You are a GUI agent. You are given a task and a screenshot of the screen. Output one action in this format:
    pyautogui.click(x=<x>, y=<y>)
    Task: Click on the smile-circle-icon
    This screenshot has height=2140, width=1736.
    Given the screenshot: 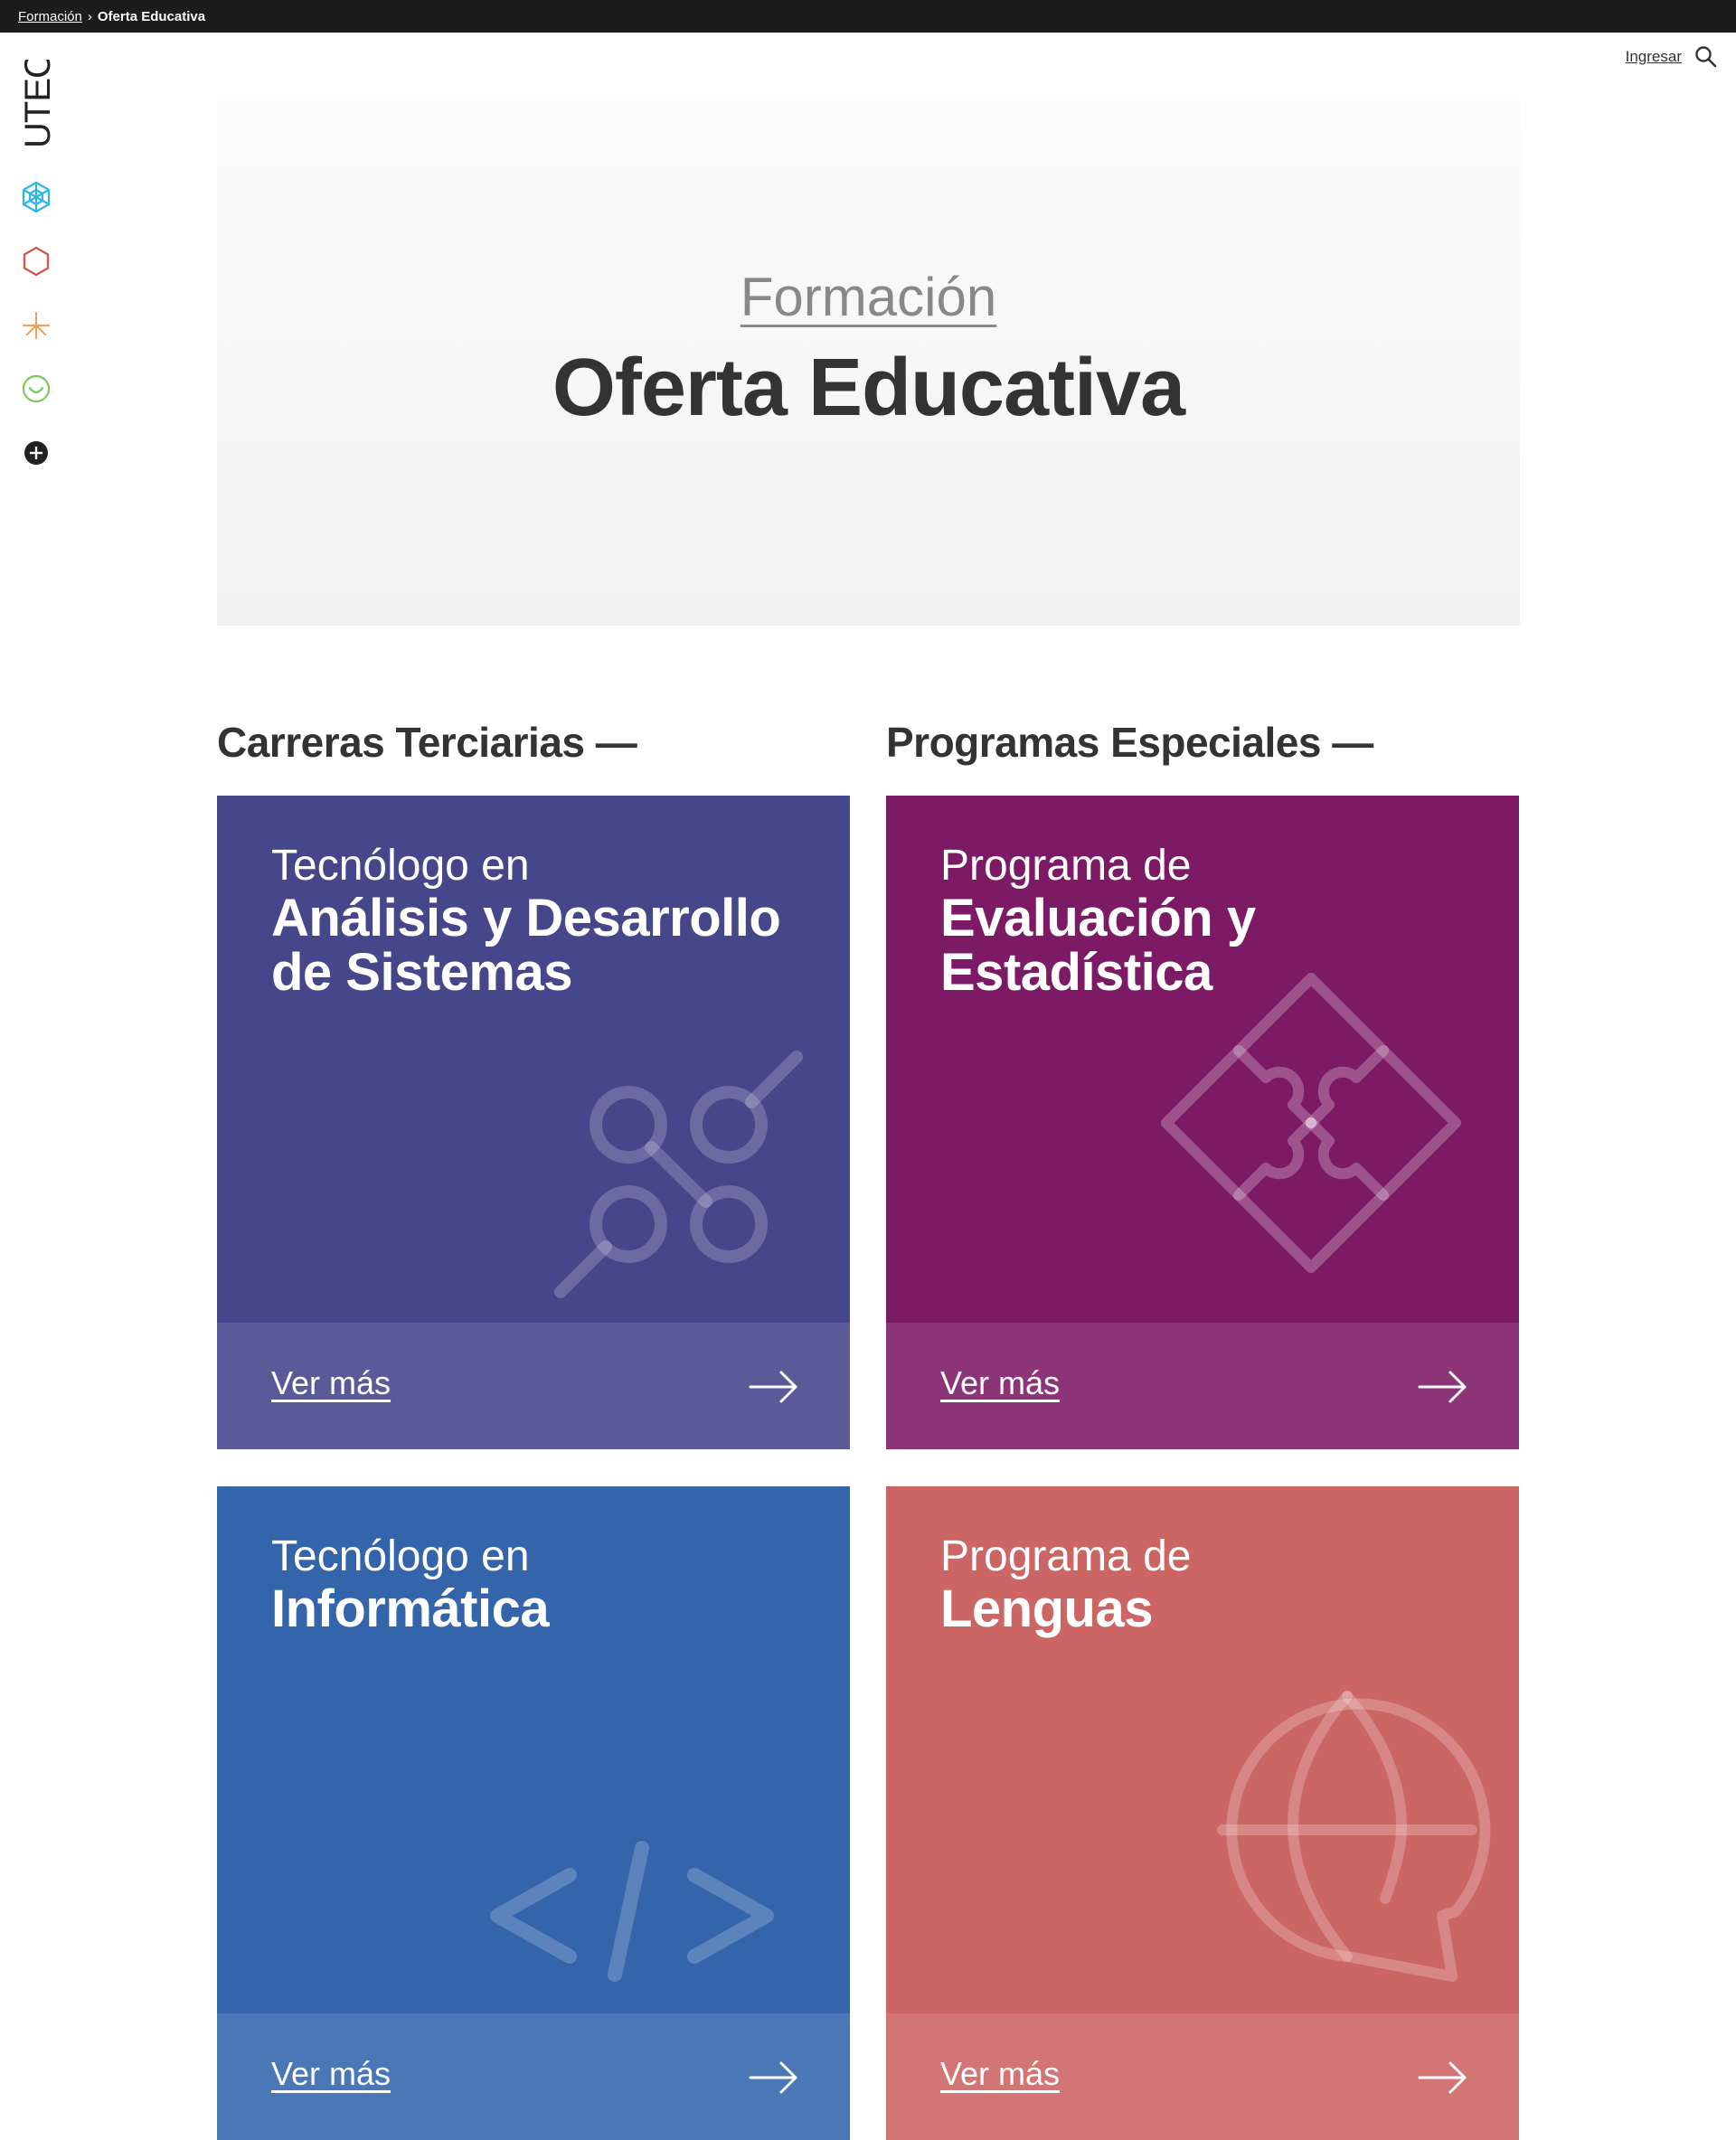 What is the action you would take?
    pyautogui.click(x=36, y=388)
    